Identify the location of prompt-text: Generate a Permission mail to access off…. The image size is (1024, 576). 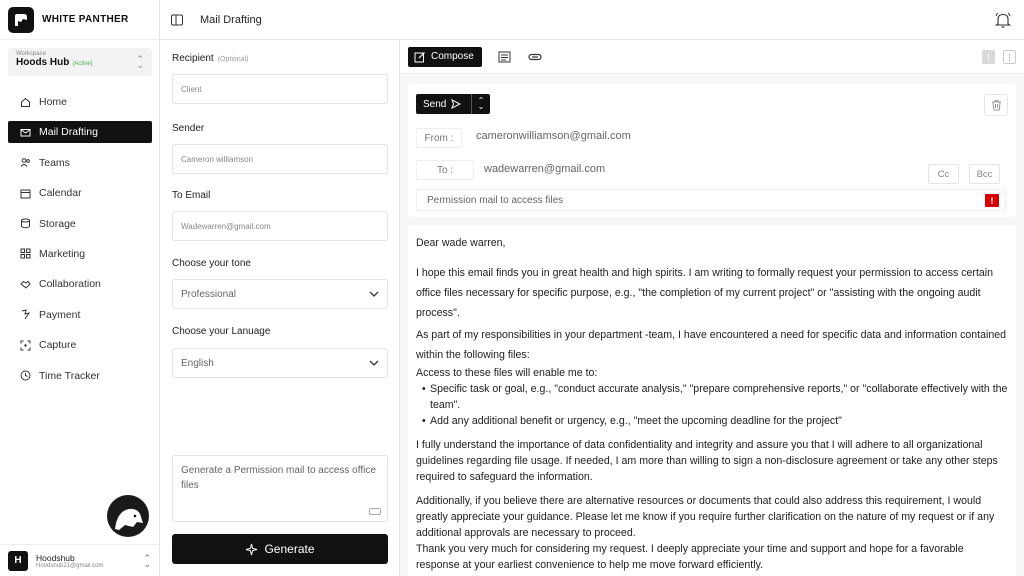
(278, 478).